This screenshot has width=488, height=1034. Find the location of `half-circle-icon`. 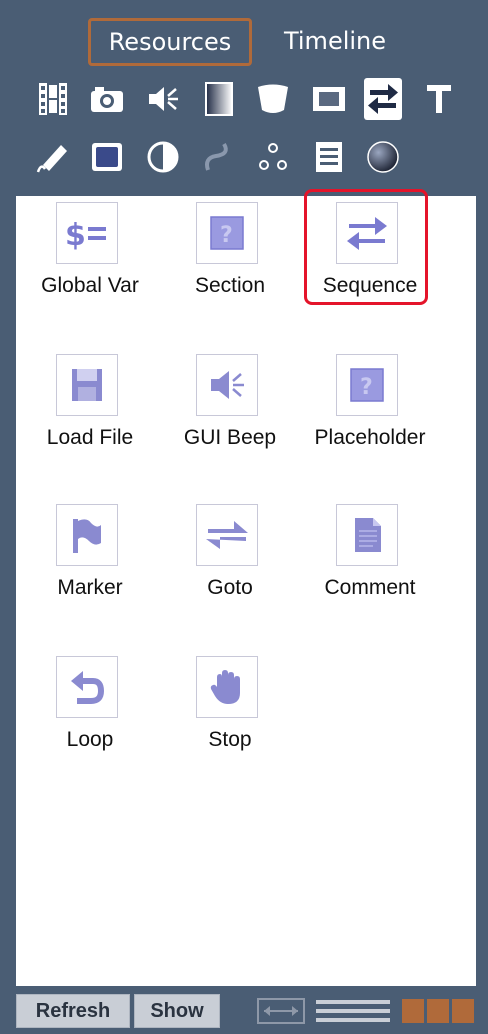

half-circle-icon is located at coordinates (163, 157).